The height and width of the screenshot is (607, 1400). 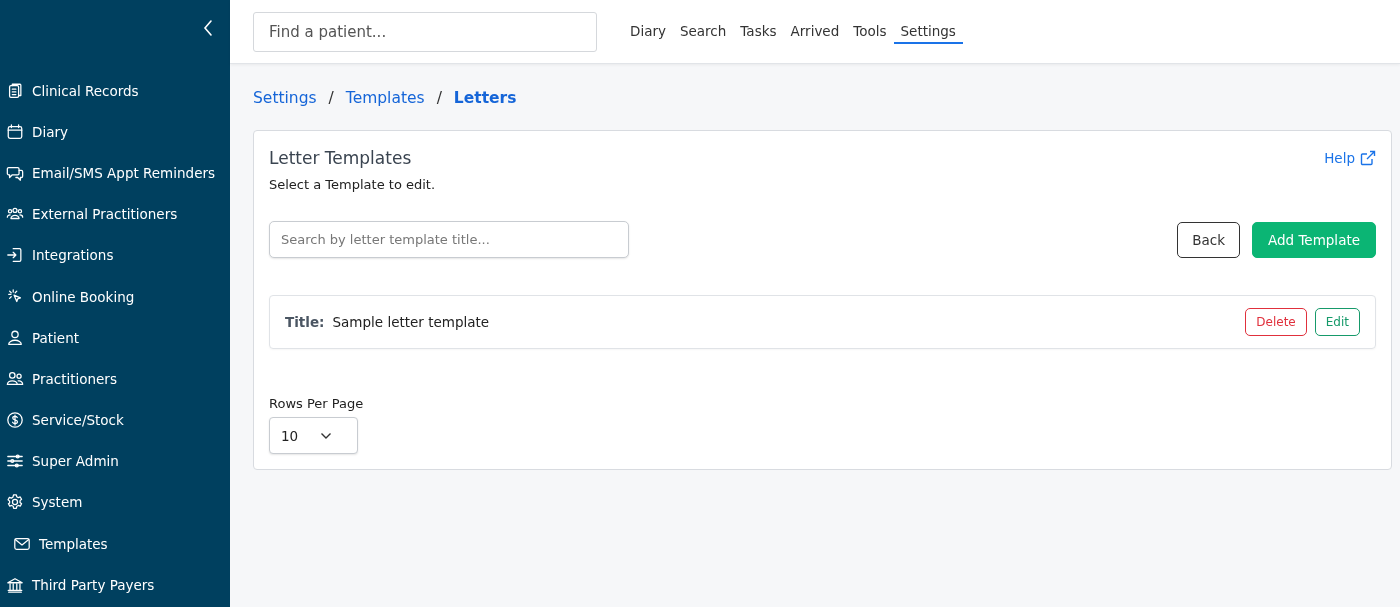 What do you see at coordinates (73, 255) in the screenshot?
I see `sidebar-item: Integrations` at bounding box center [73, 255].